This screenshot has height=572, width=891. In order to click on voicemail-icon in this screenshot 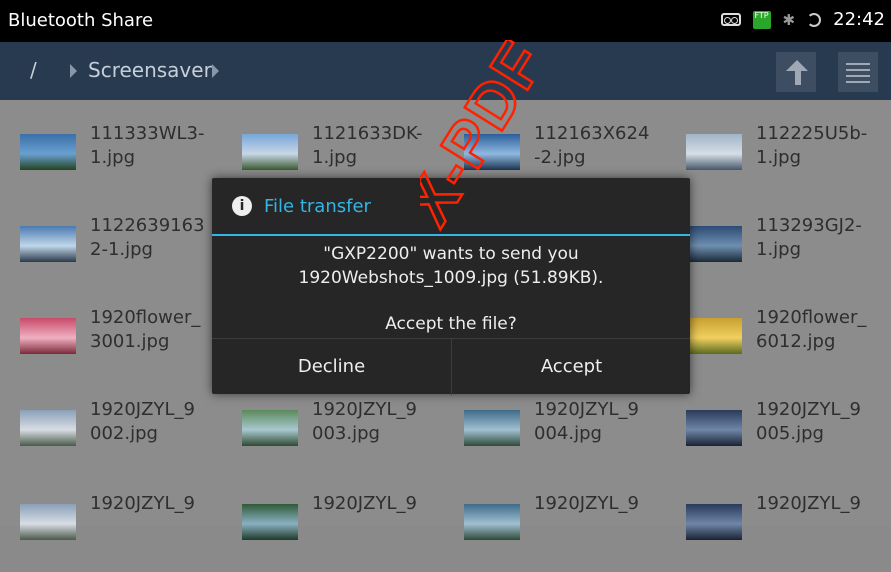, I will do `click(730, 19)`.